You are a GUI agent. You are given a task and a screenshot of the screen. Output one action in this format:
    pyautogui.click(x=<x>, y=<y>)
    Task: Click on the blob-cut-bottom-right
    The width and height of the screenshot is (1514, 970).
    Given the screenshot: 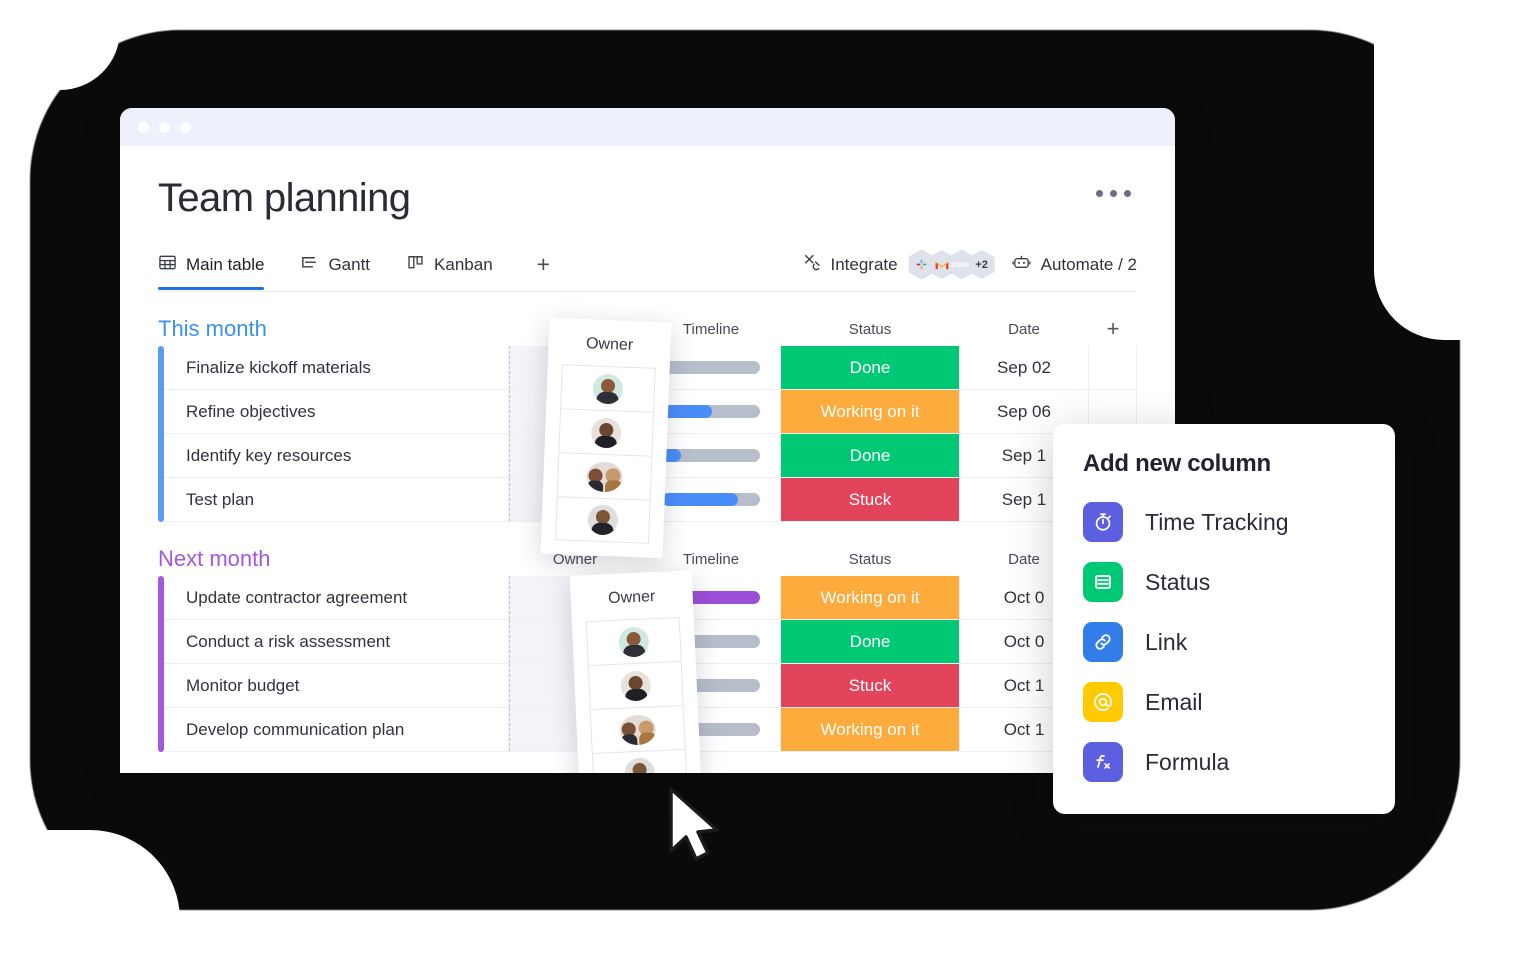 What is the action you would take?
    pyautogui.click(x=1454, y=915)
    